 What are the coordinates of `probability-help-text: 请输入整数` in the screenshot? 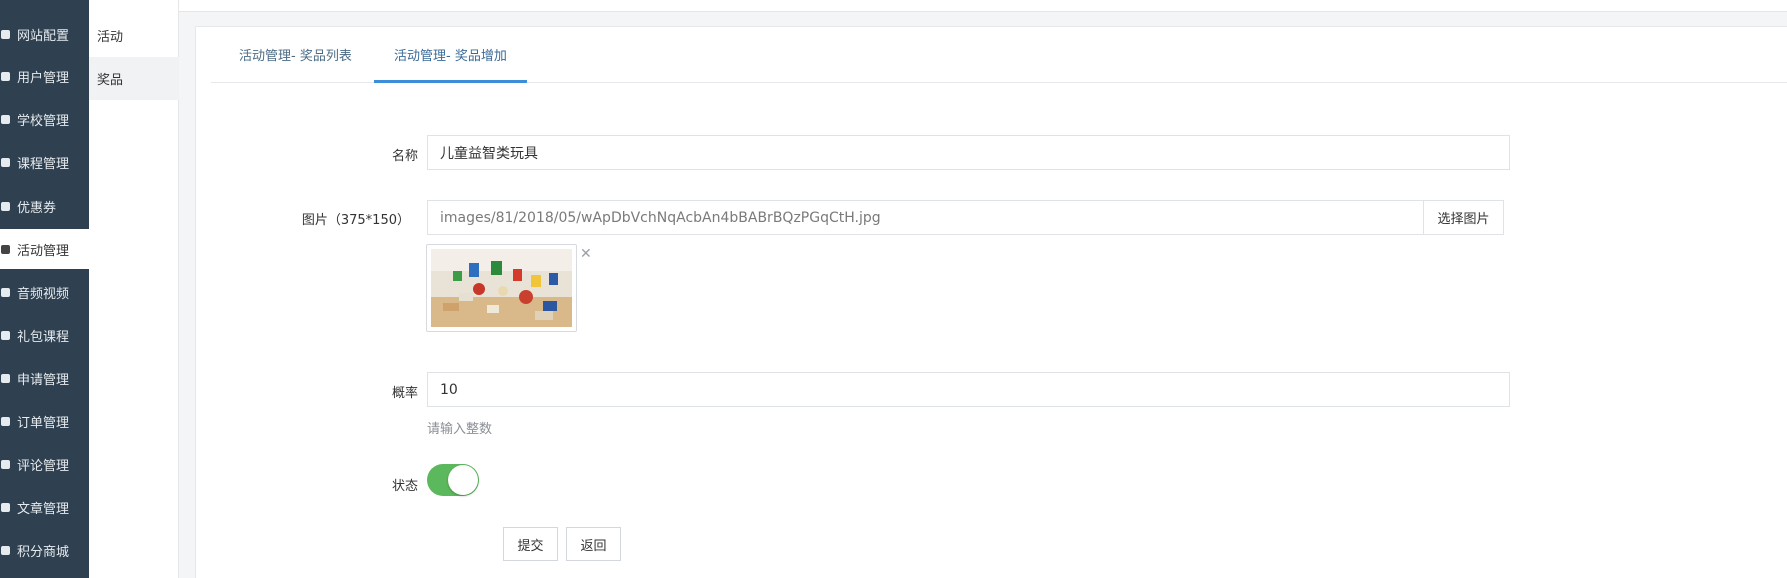 It's located at (460, 429).